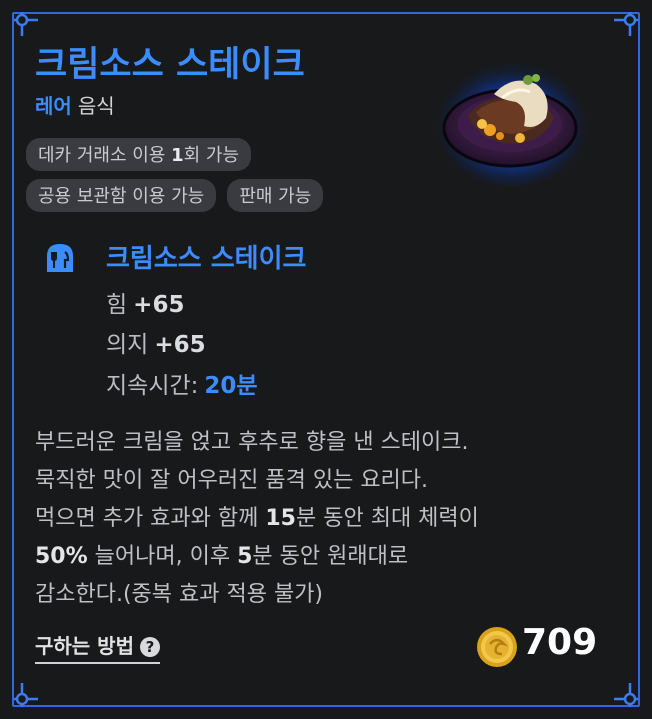 The image size is (652, 719). What do you see at coordinates (497, 647) in the screenshot?
I see `gold-coin-icon` at bounding box center [497, 647].